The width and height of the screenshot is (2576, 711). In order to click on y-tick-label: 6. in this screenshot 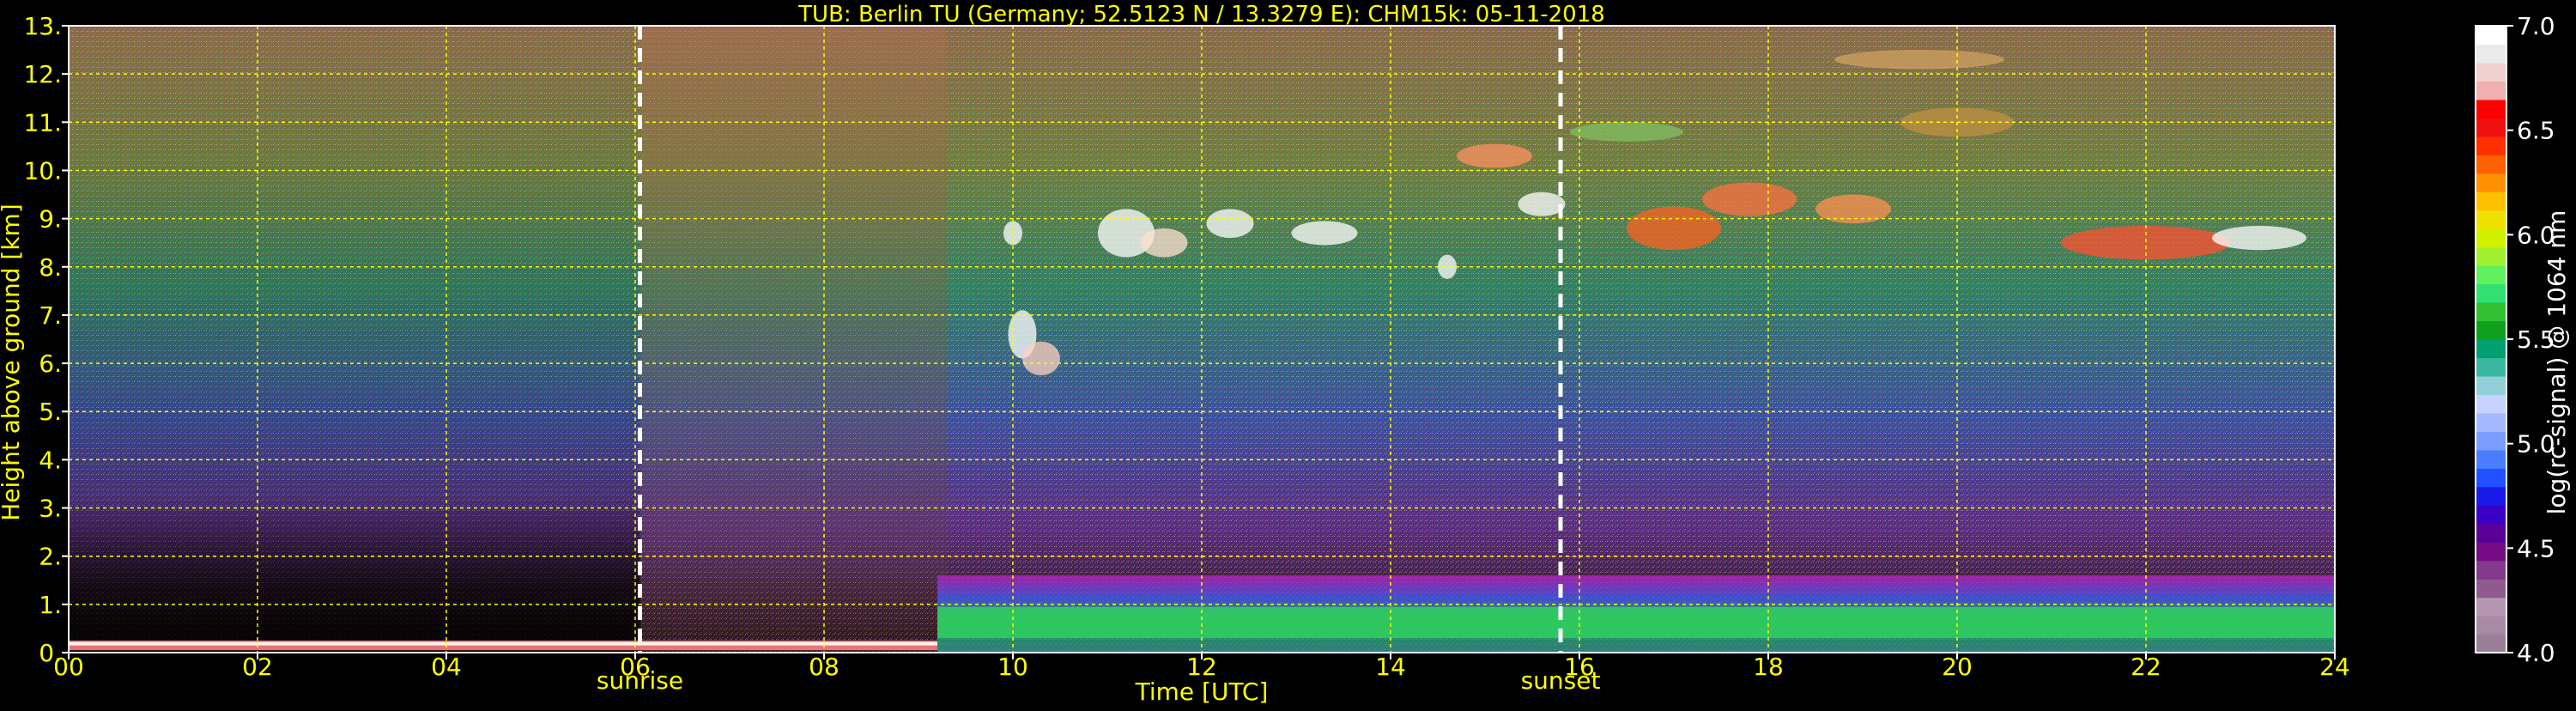, I will do `click(50, 363)`.